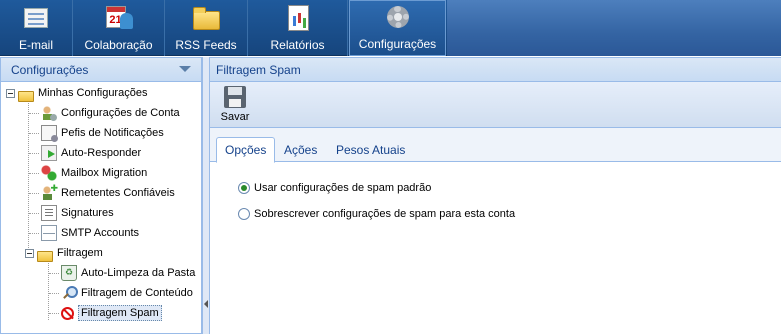 The height and width of the screenshot is (334, 781). Describe the element at coordinates (49, 233) in the screenshot. I see `envelope-icon` at that location.